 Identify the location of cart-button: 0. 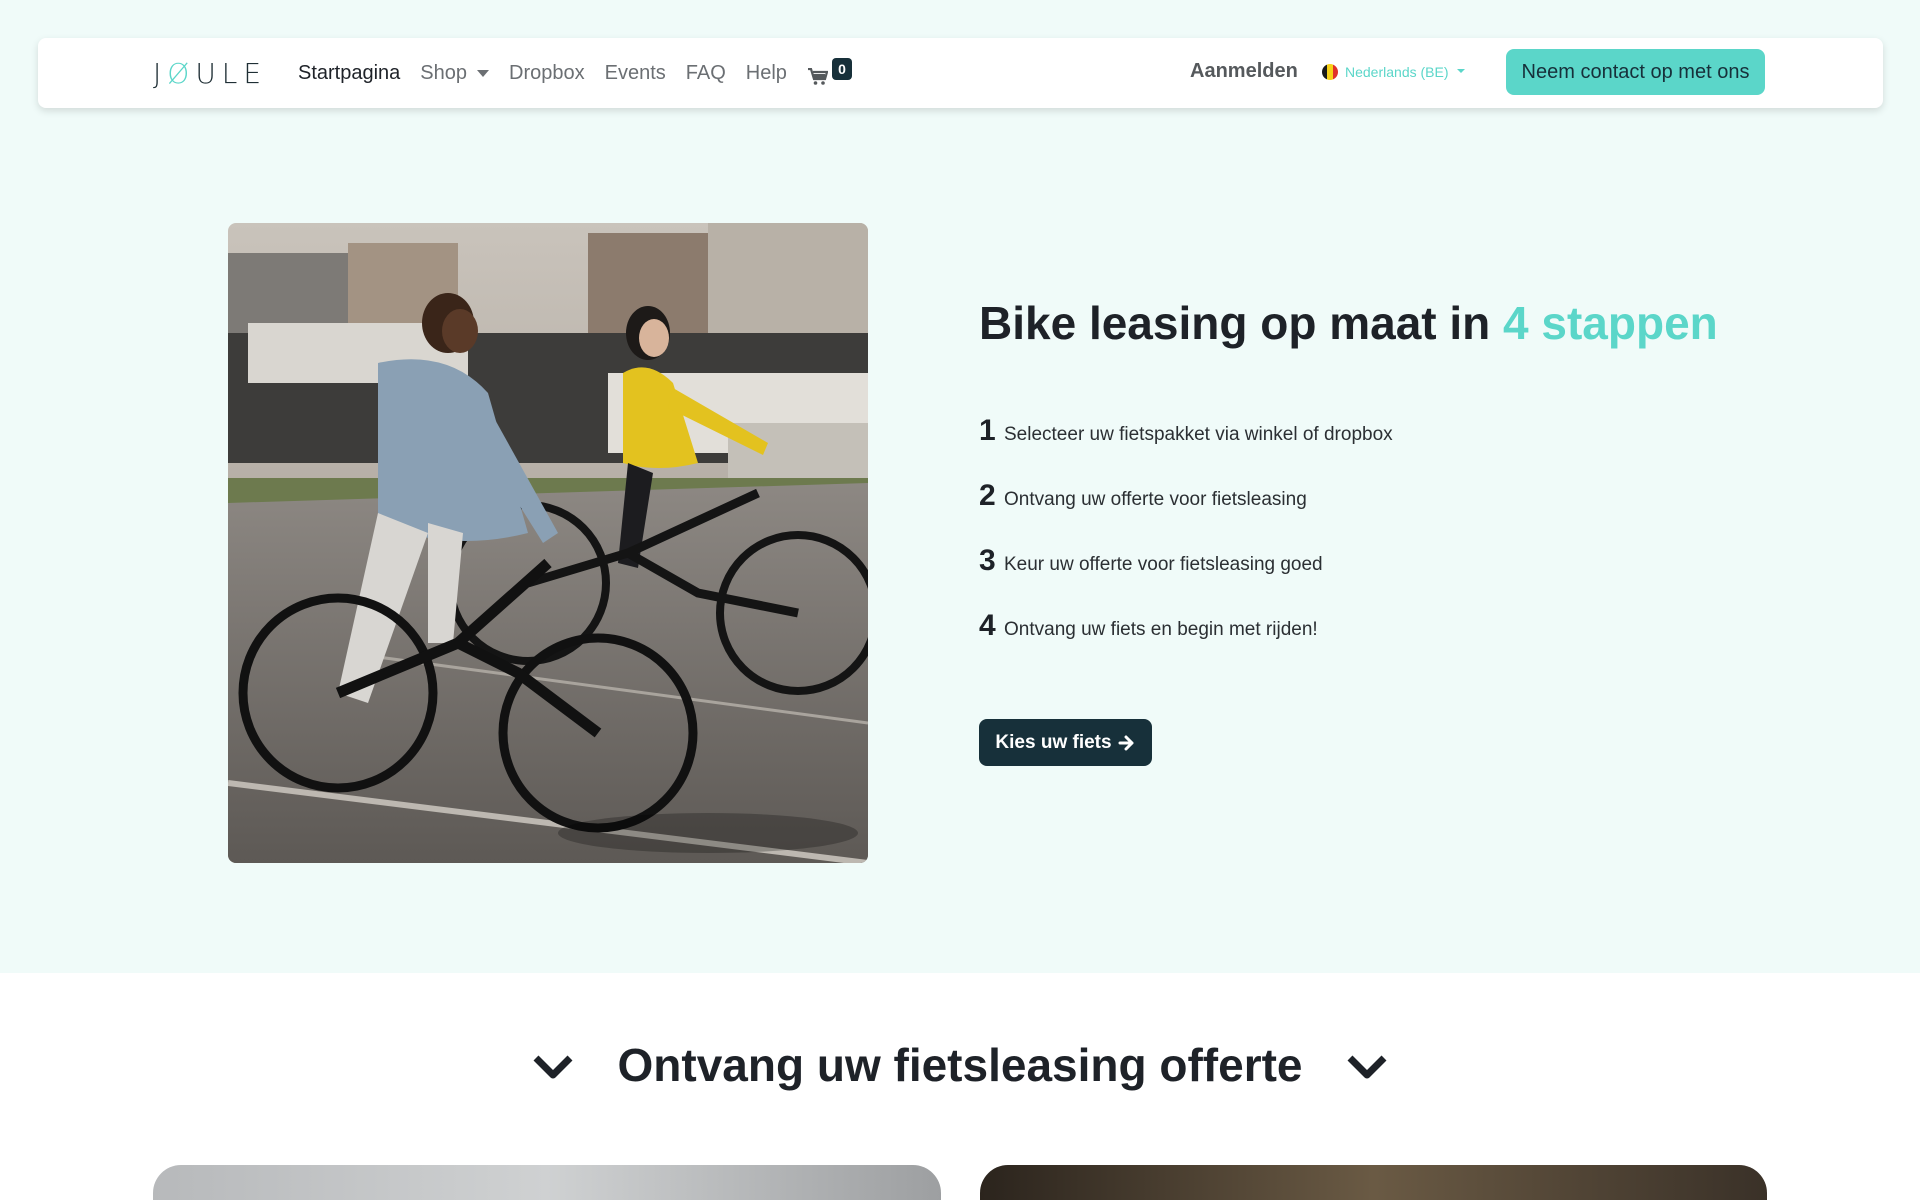
(832, 75).